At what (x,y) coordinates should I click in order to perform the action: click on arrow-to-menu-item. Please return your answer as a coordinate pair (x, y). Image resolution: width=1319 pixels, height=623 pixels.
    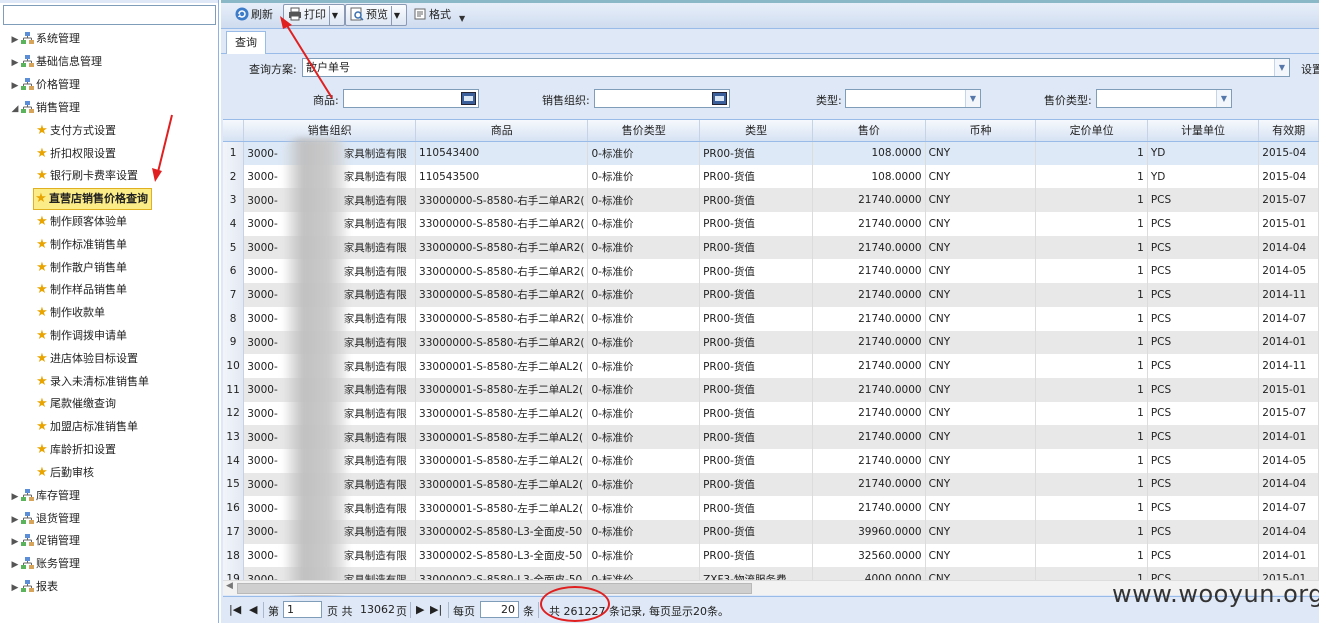
    Looking at the image, I should click on (165, 143).